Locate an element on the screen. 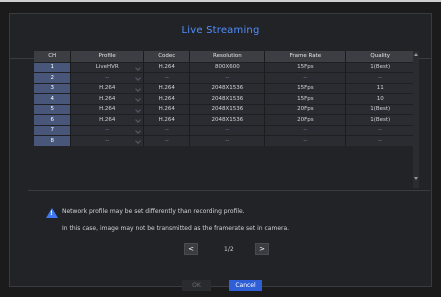  table-row: 2 -- -- -- -- -- is located at coordinates (224, 77).